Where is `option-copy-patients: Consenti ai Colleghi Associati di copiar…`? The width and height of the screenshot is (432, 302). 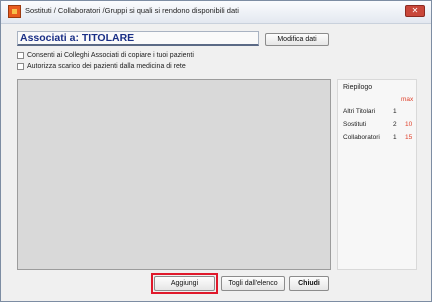 option-copy-patients: Consenti ai Colleghi Associati di copiar… is located at coordinates (142, 56).